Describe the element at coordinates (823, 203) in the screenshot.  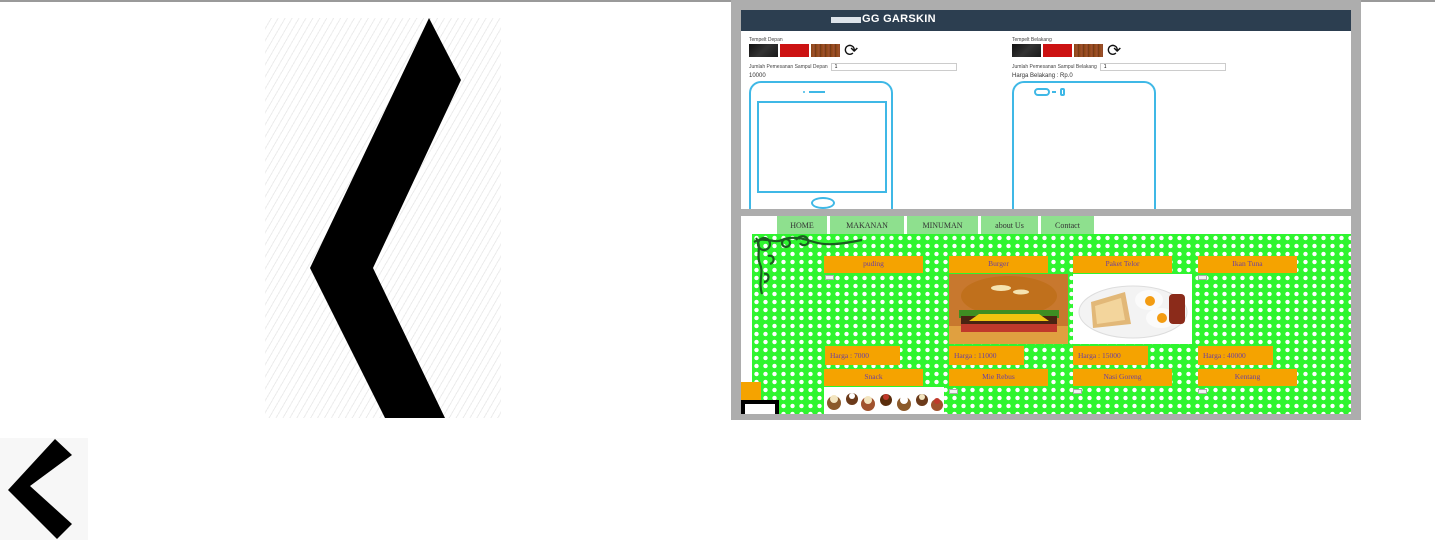
I see `home-button-icon` at that location.